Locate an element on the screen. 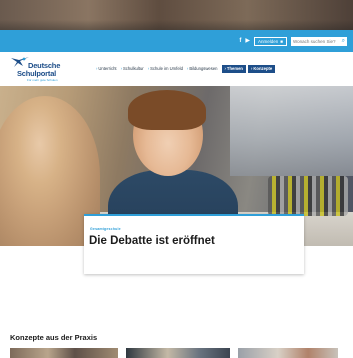 This screenshot has width=353, height=358. logo-text-line2: Schulportal is located at coordinates (37, 73).